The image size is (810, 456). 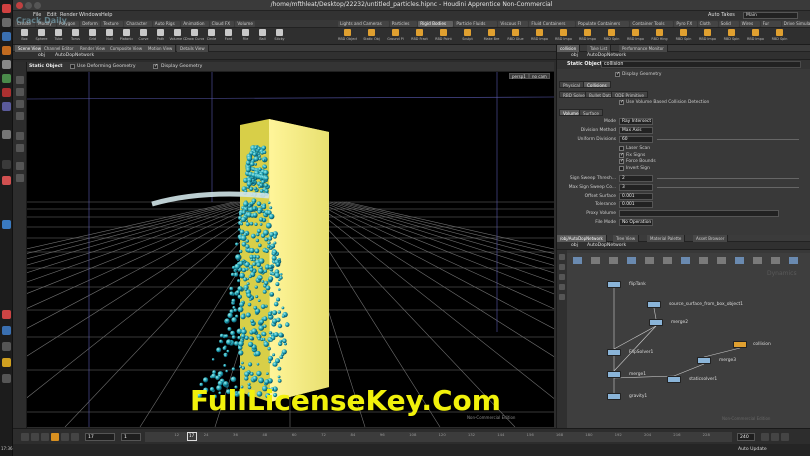 What do you see at coordinates (228, 36) in the screenshot?
I see `shelf-tool: Font` at bounding box center [228, 36].